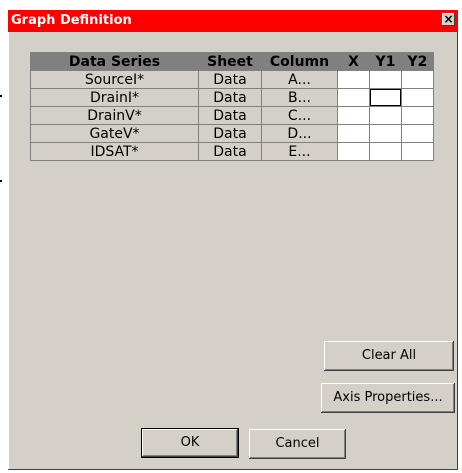  What do you see at coordinates (114, 61) in the screenshot?
I see `header-data-series: Data Series` at bounding box center [114, 61].